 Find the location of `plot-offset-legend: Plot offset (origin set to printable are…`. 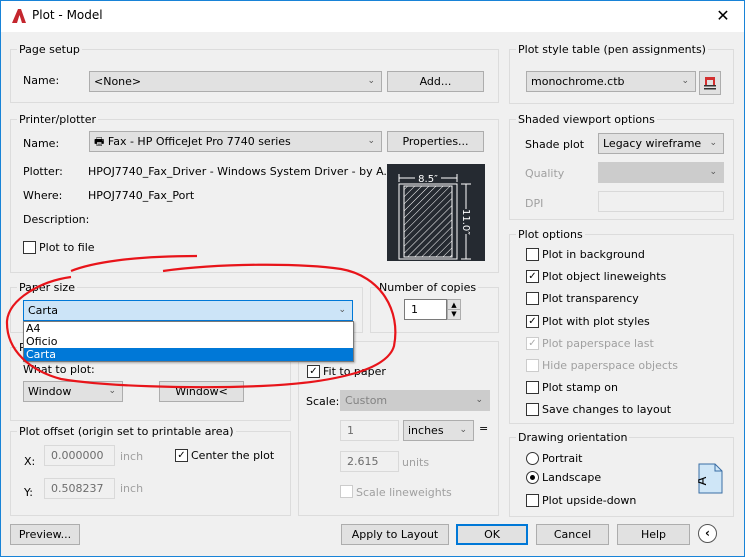

plot-offset-legend: Plot offset (origin set to printable are… is located at coordinates (126, 431).